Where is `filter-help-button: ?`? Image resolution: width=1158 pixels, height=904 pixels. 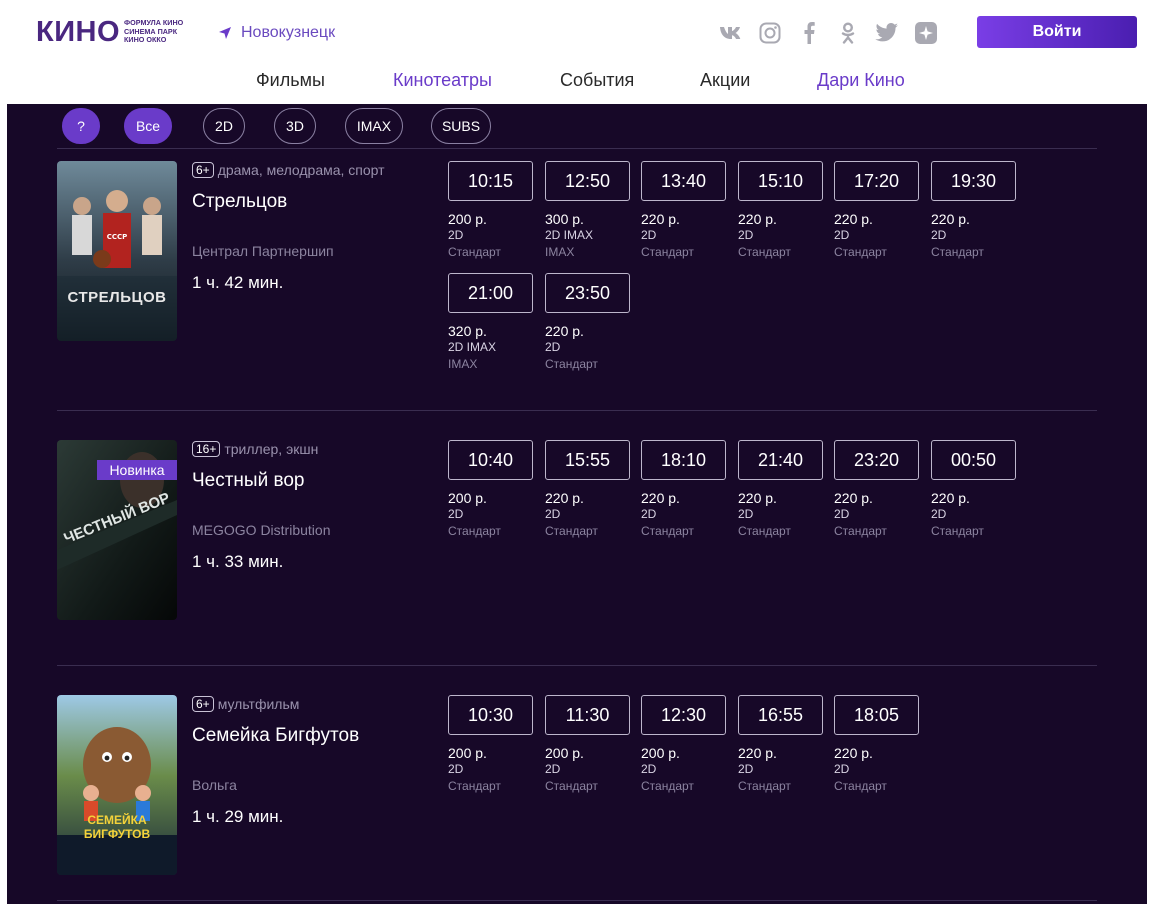
filter-help-button: ? is located at coordinates (81, 126).